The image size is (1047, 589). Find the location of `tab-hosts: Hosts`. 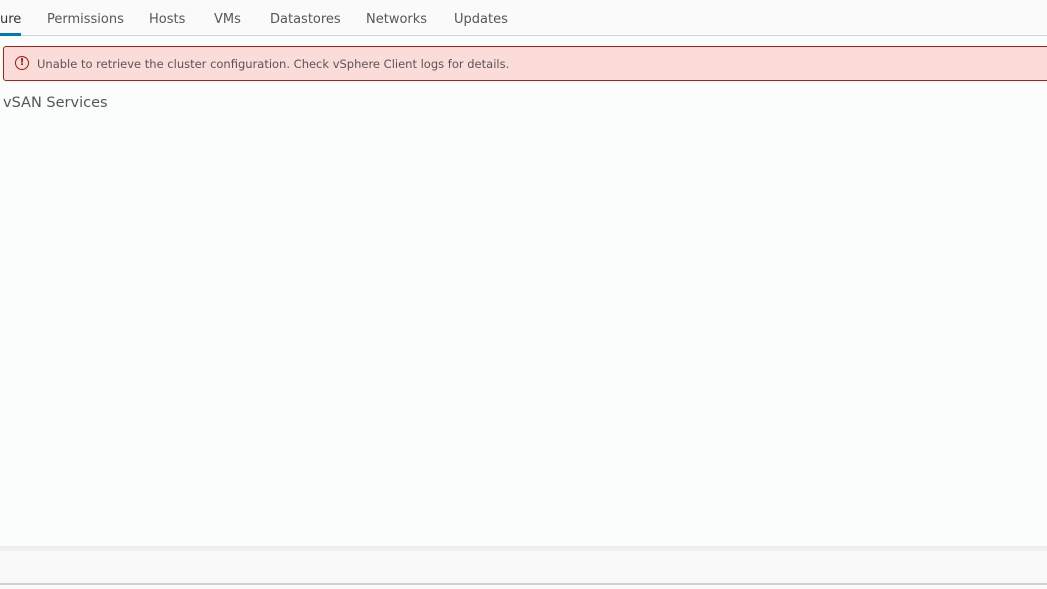

tab-hosts: Hosts is located at coordinates (167, 19).